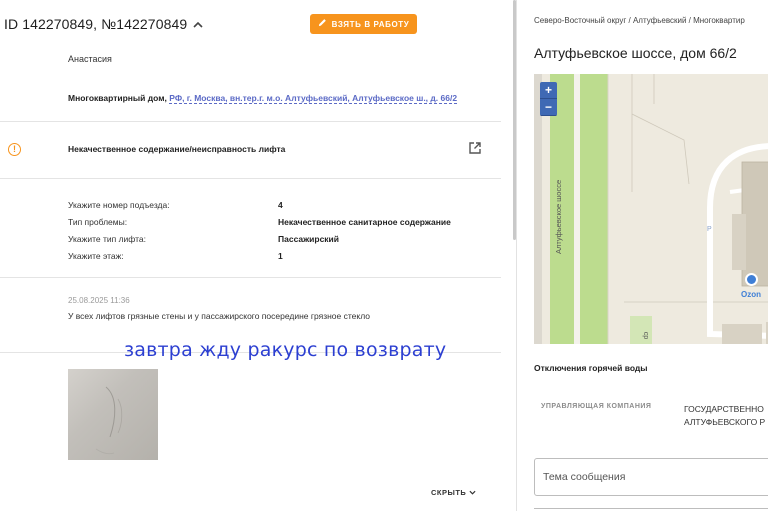 The image size is (768, 511). I want to click on map-edge-label: ср, so click(646, 335).